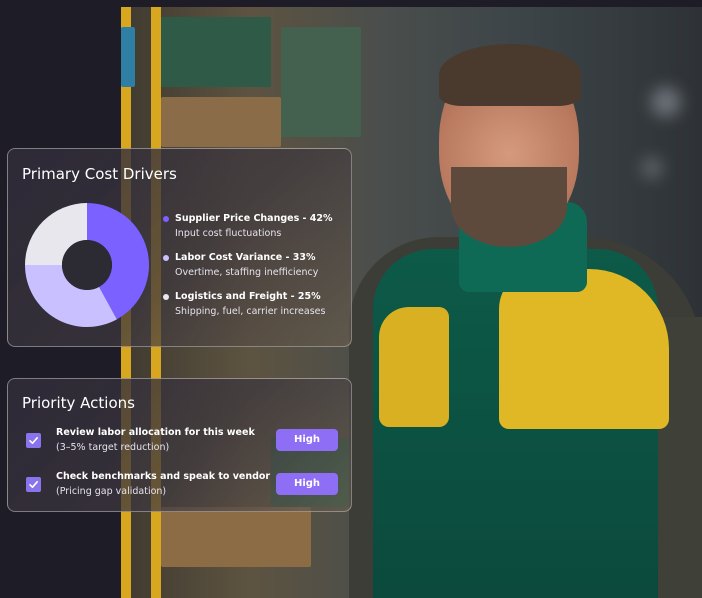 The image size is (702, 598). What do you see at coordinates (155, 432) in the screenshot?
I see `action-title: Review labor allocation for this week` at bounding box center [155, 432].